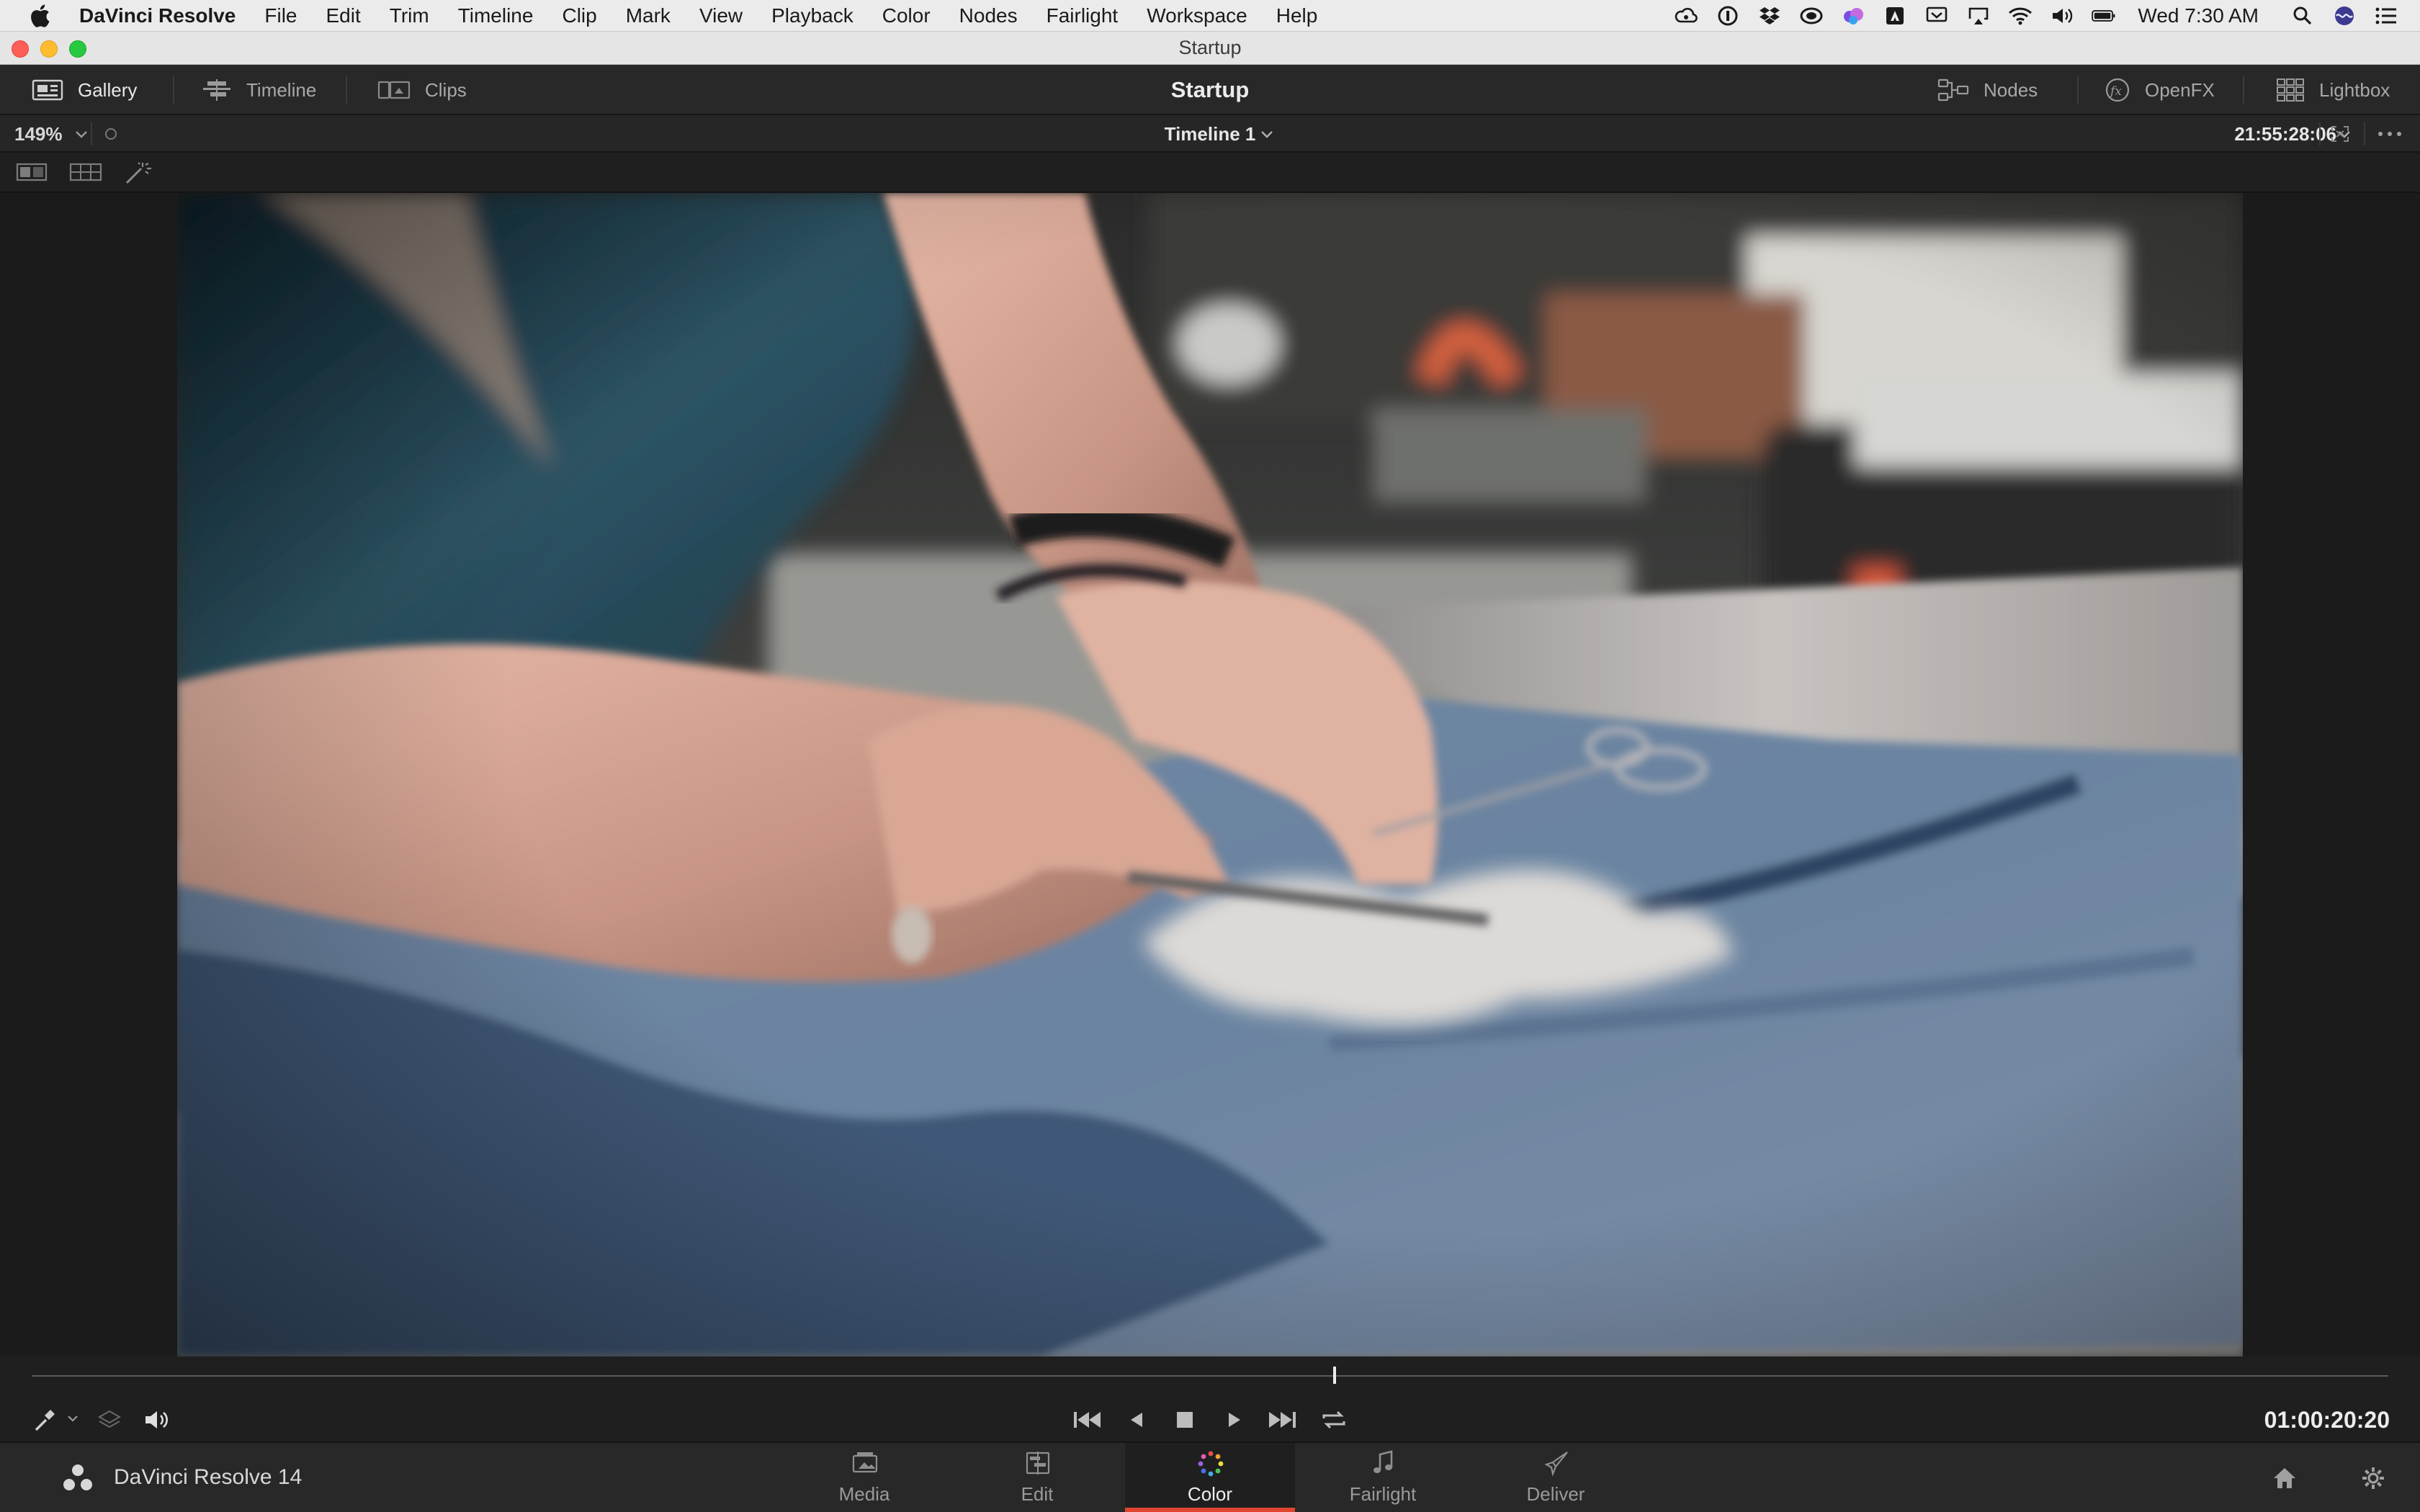 The height and width of the screenshot is (1512, 2420). Describe the element at coordinates (2344, 16) in the screenshot. I see `siri-icon` at that location.